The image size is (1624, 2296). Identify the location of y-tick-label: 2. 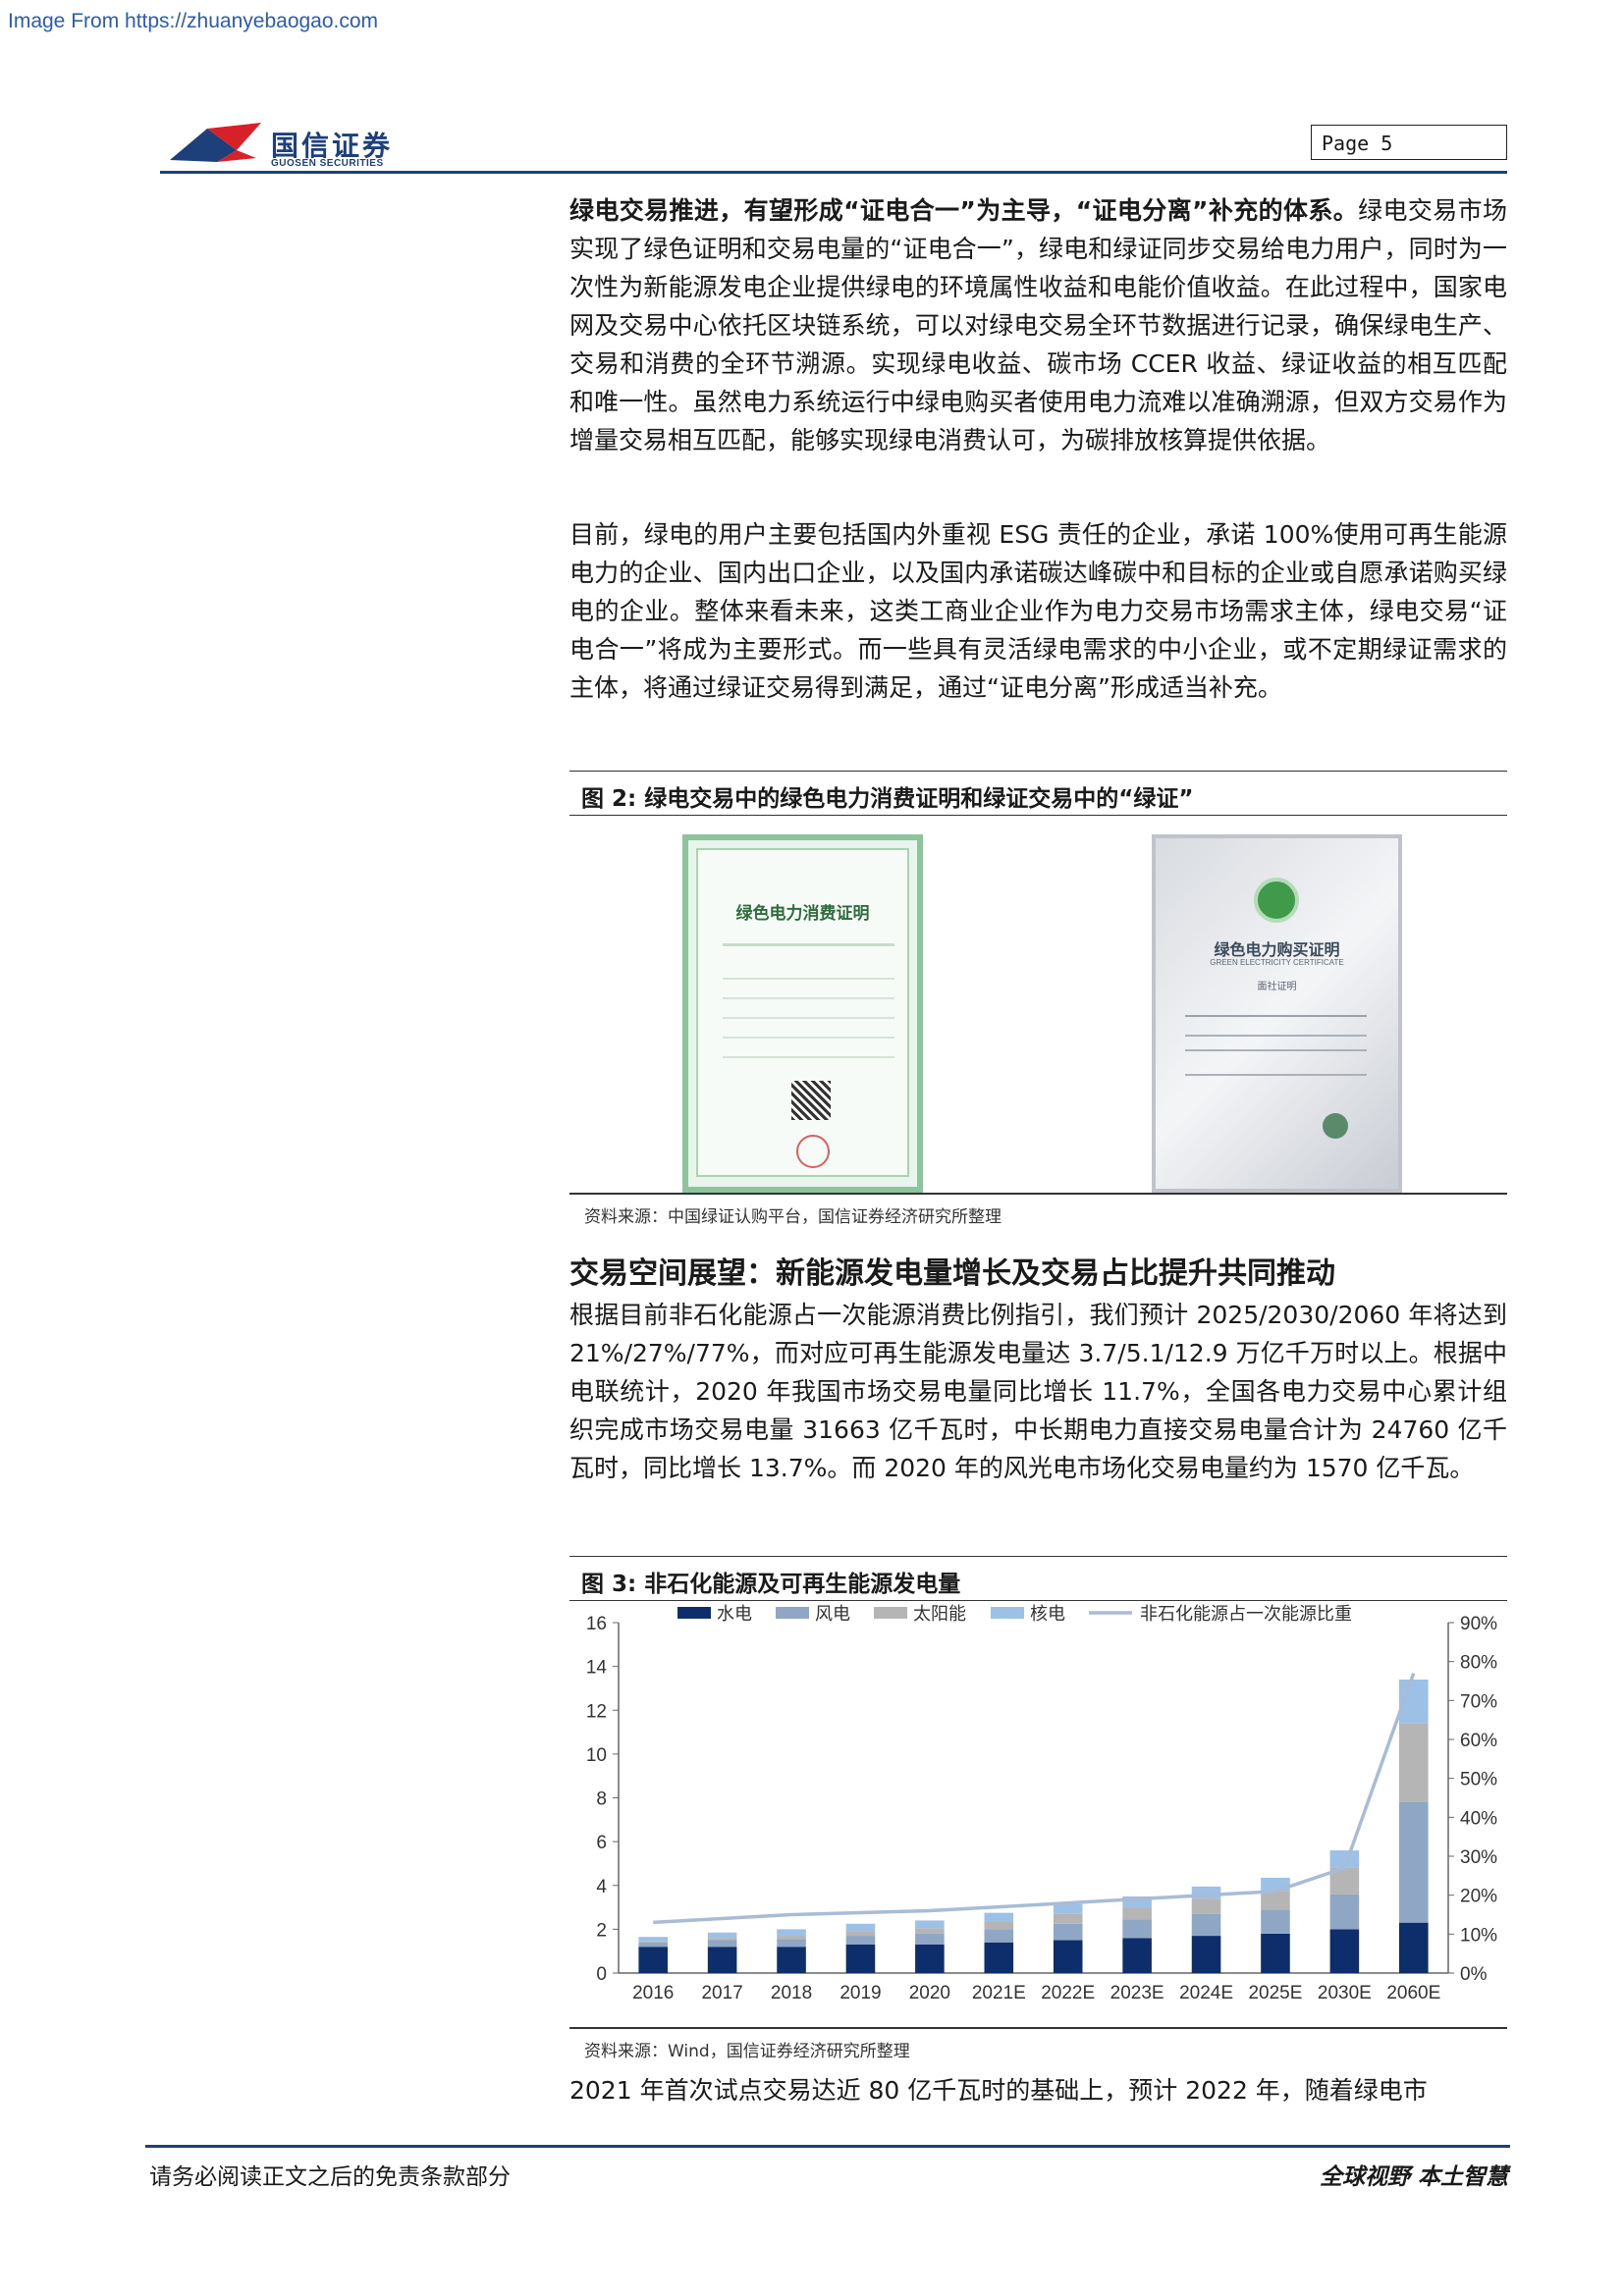
(601, 1930).